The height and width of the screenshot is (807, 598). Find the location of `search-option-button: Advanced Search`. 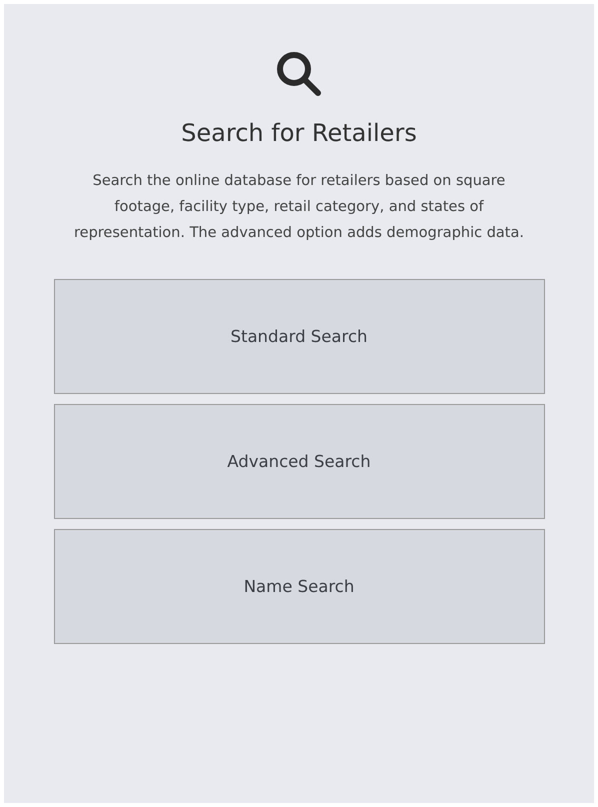

search-option-button: Advanced Search is located at coordinates (299, 461).